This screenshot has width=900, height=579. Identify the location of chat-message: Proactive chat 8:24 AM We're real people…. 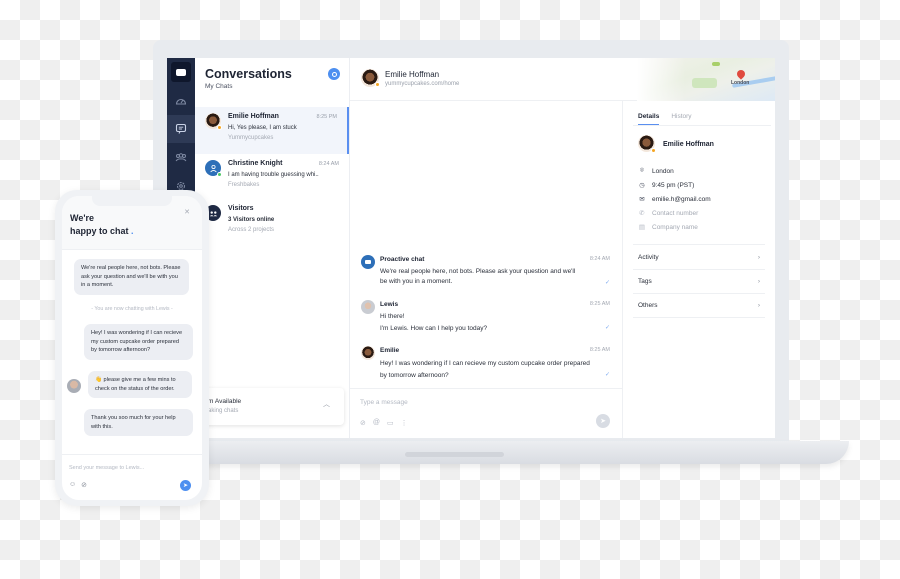
(486, 275).